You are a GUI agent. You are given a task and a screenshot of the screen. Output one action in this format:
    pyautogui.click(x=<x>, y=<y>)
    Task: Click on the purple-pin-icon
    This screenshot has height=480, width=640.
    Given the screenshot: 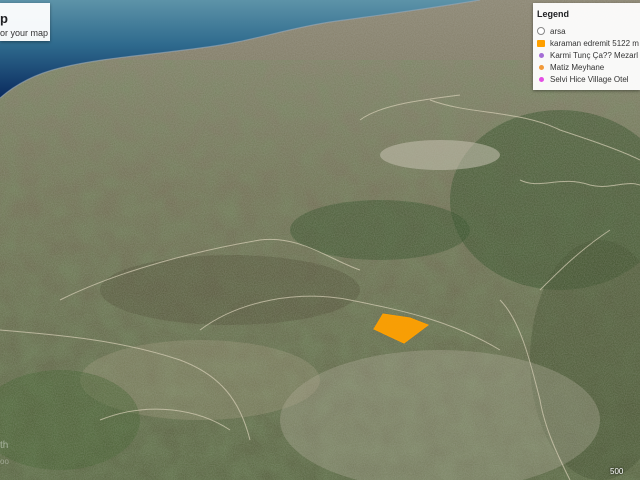 What is the action you would take?
    pyautogui.click(x=541, y=55)
    